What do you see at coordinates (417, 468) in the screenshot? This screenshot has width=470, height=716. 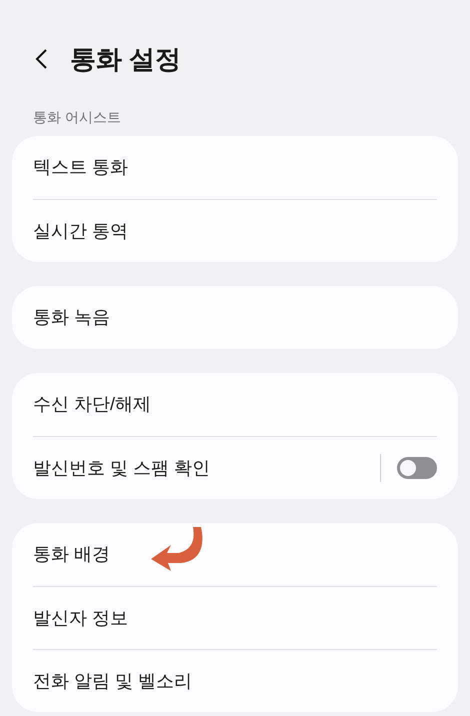 I see `toggle-switch` at bounding box center [417, 468].